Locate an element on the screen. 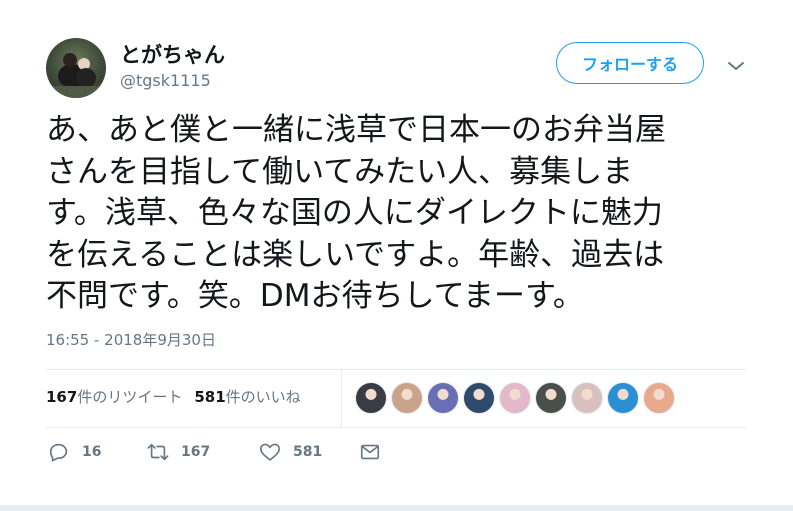  likes-label: 件のいいね is located at coordinates (263, 397).